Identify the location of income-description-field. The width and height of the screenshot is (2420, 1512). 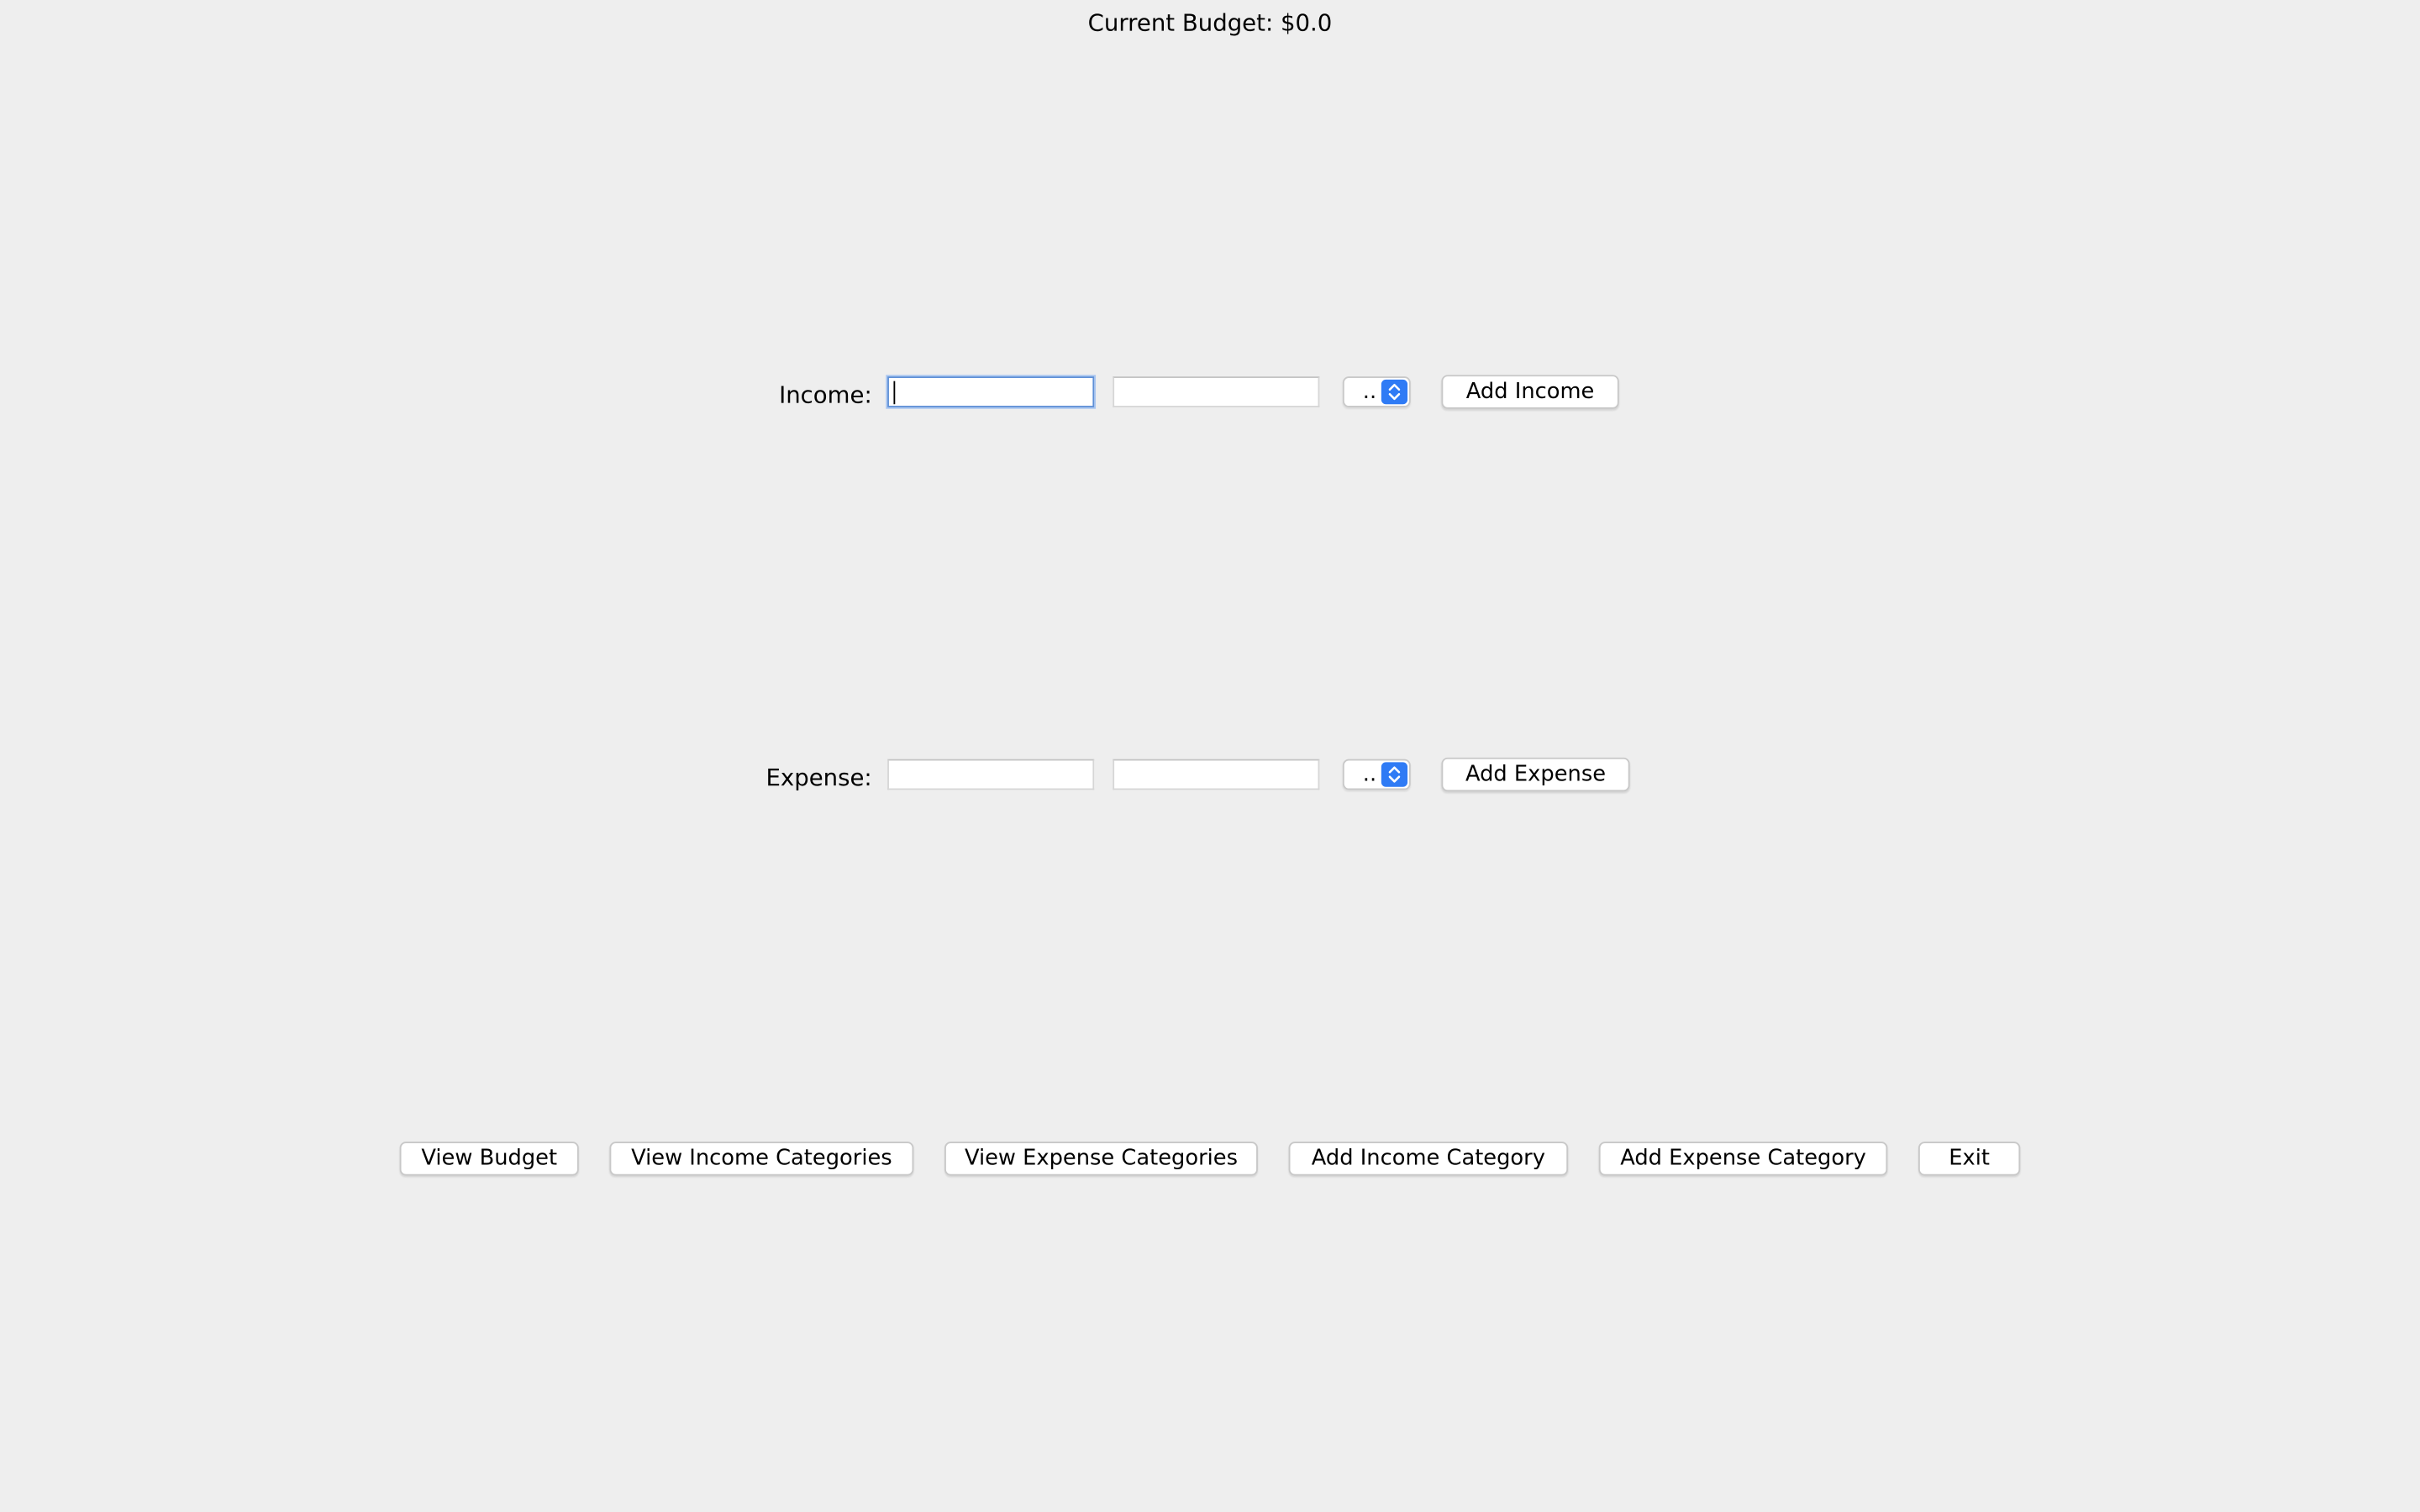
(1216, 391).